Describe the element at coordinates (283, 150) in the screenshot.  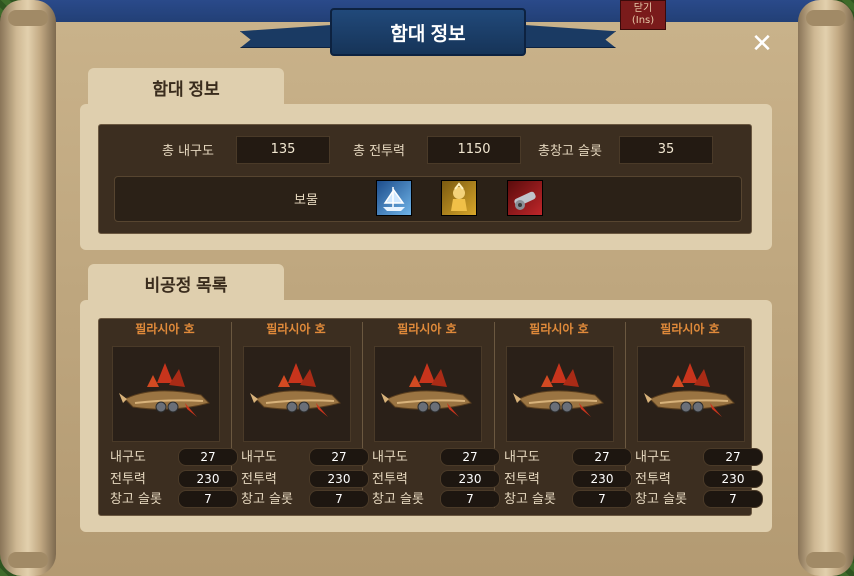
I see `total-durability-value: 135` at that location.